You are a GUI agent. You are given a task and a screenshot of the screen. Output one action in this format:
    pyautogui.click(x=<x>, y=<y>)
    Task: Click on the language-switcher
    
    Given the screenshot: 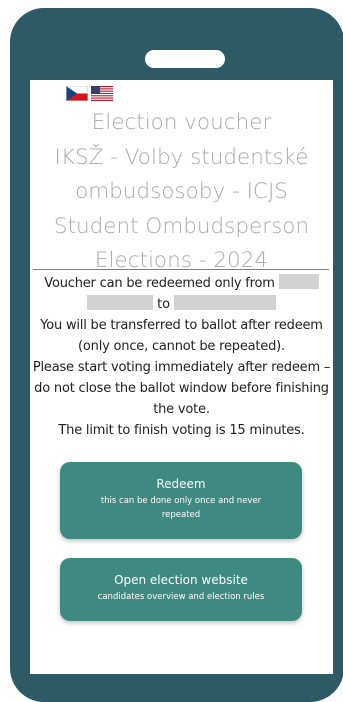 What is the action you would take?
    pyautogui.click(x=89, y=93)
    